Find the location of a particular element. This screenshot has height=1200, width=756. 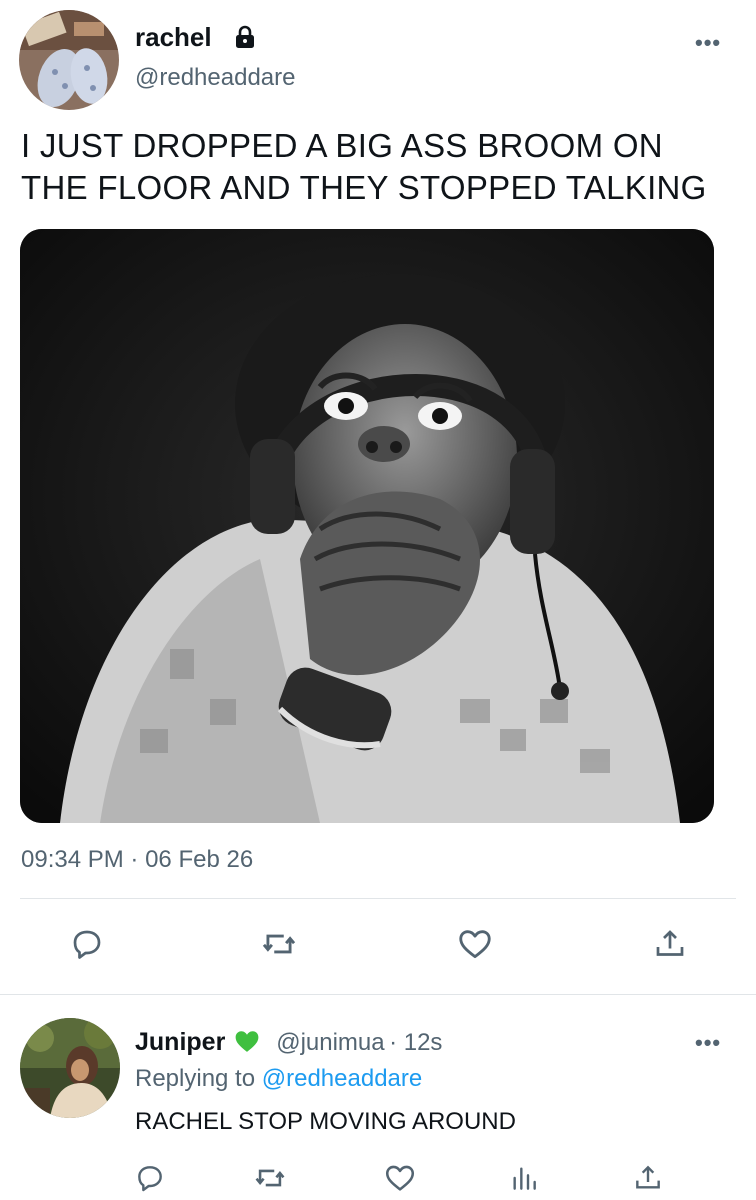

replying-to-link: @redheaddare is located at coordinates (342, 1078).